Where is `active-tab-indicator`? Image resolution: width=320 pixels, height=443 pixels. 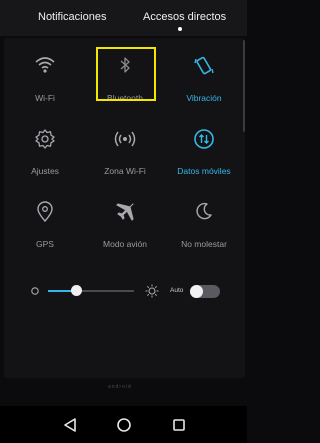 active-tab-indicator is located at coordinates (180, 29).